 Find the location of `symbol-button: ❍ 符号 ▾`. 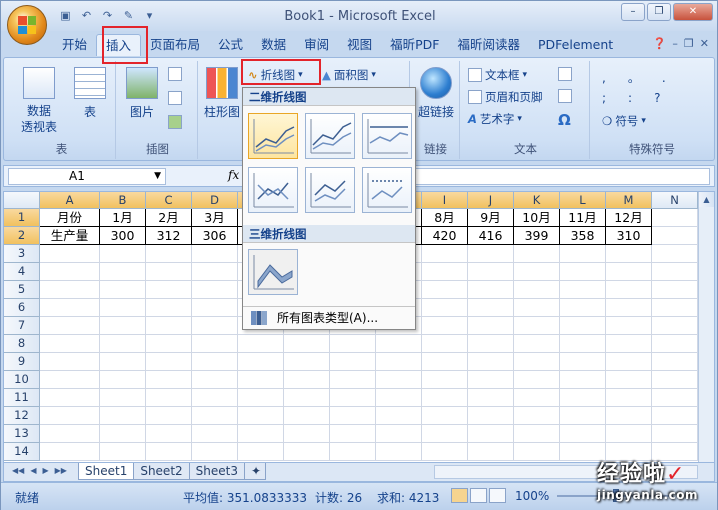

symbol-button: ❍ 符号 ▾ is located at coordinates (624, 121).